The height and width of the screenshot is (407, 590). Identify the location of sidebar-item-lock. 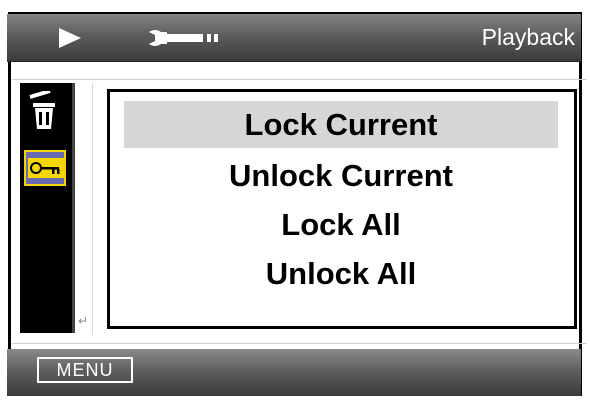
(45, 168).